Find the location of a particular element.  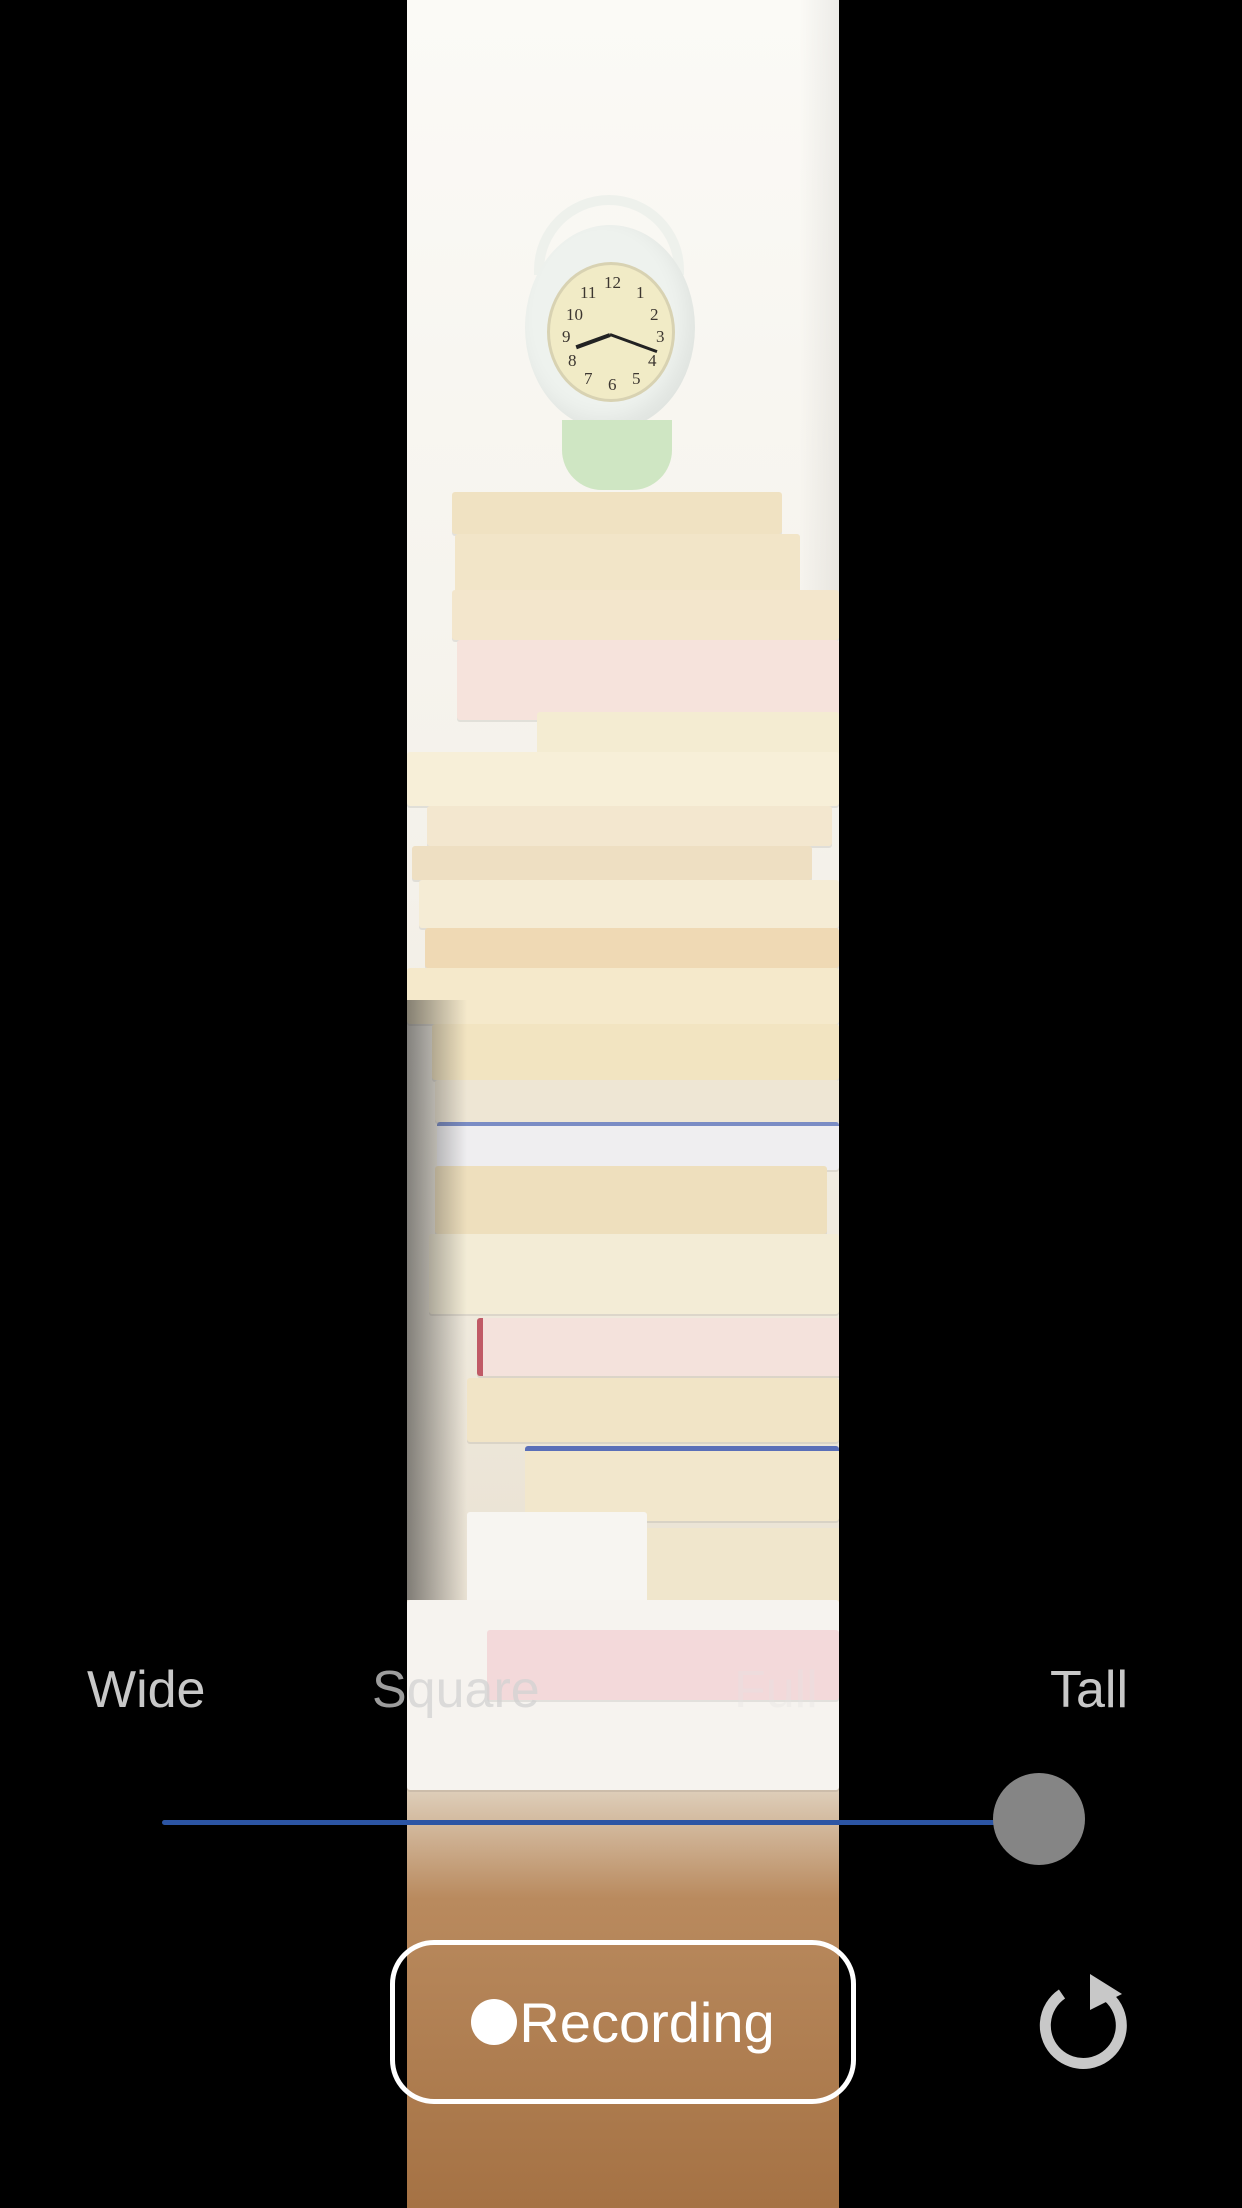

clock-number: 11 is located at coordinates (588, 292).